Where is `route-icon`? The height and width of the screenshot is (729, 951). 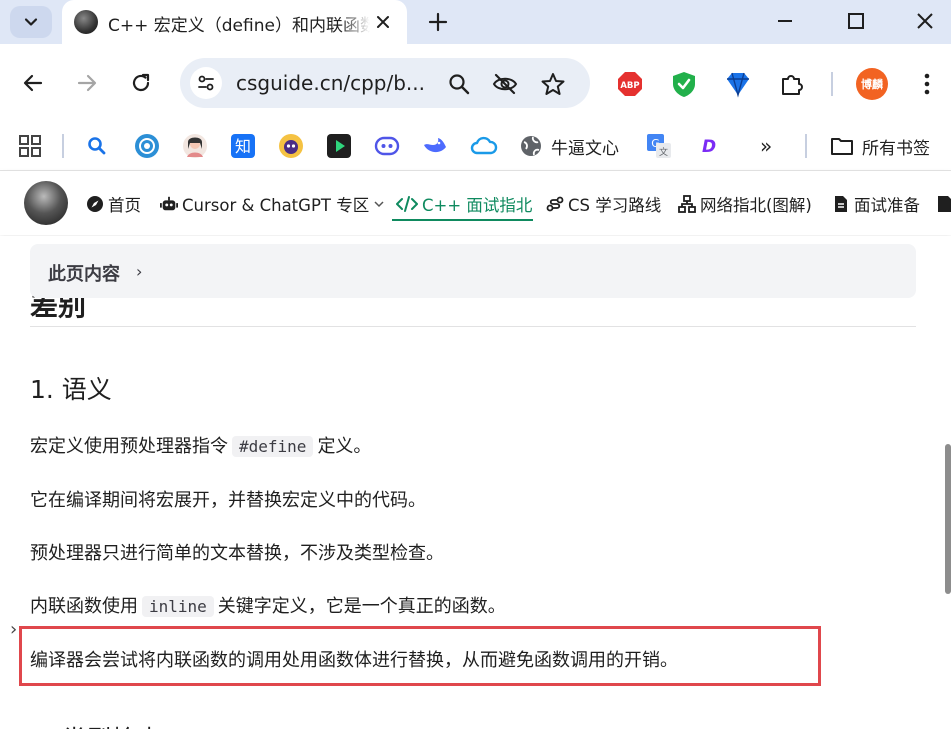 route-icon is located at coordinates (555, 204).